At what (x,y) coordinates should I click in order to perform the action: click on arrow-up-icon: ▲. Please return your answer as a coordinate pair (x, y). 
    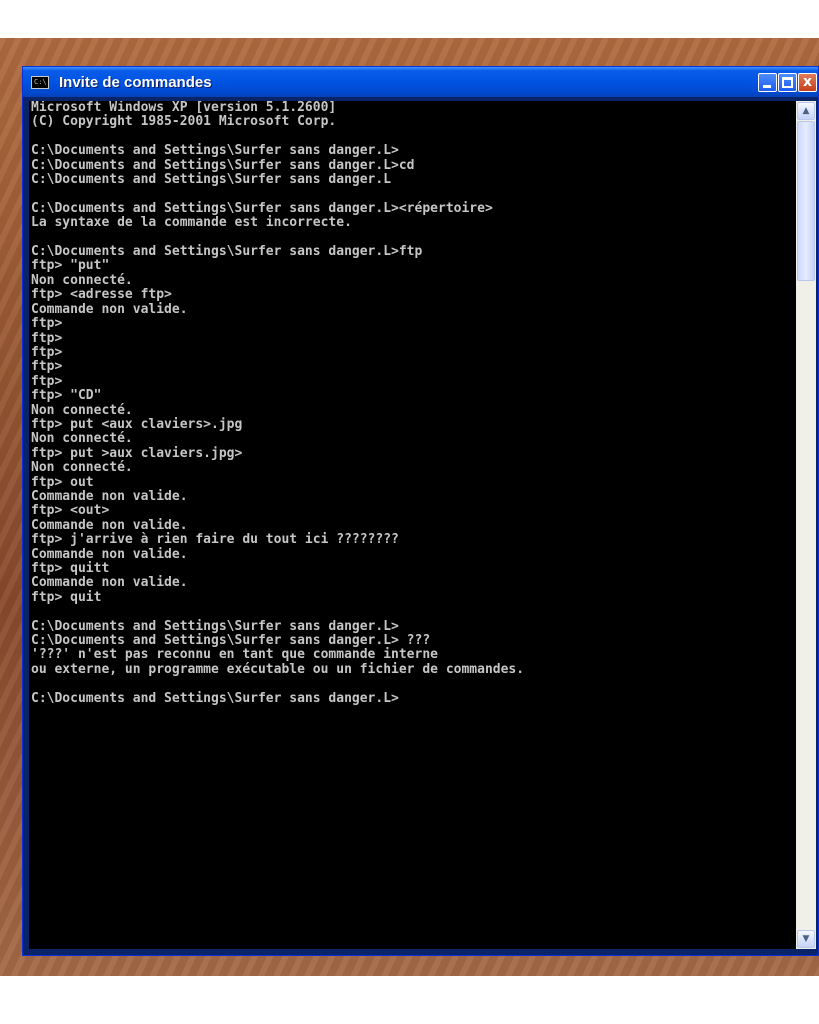
    Looking at the image, I should click on (806, 111).